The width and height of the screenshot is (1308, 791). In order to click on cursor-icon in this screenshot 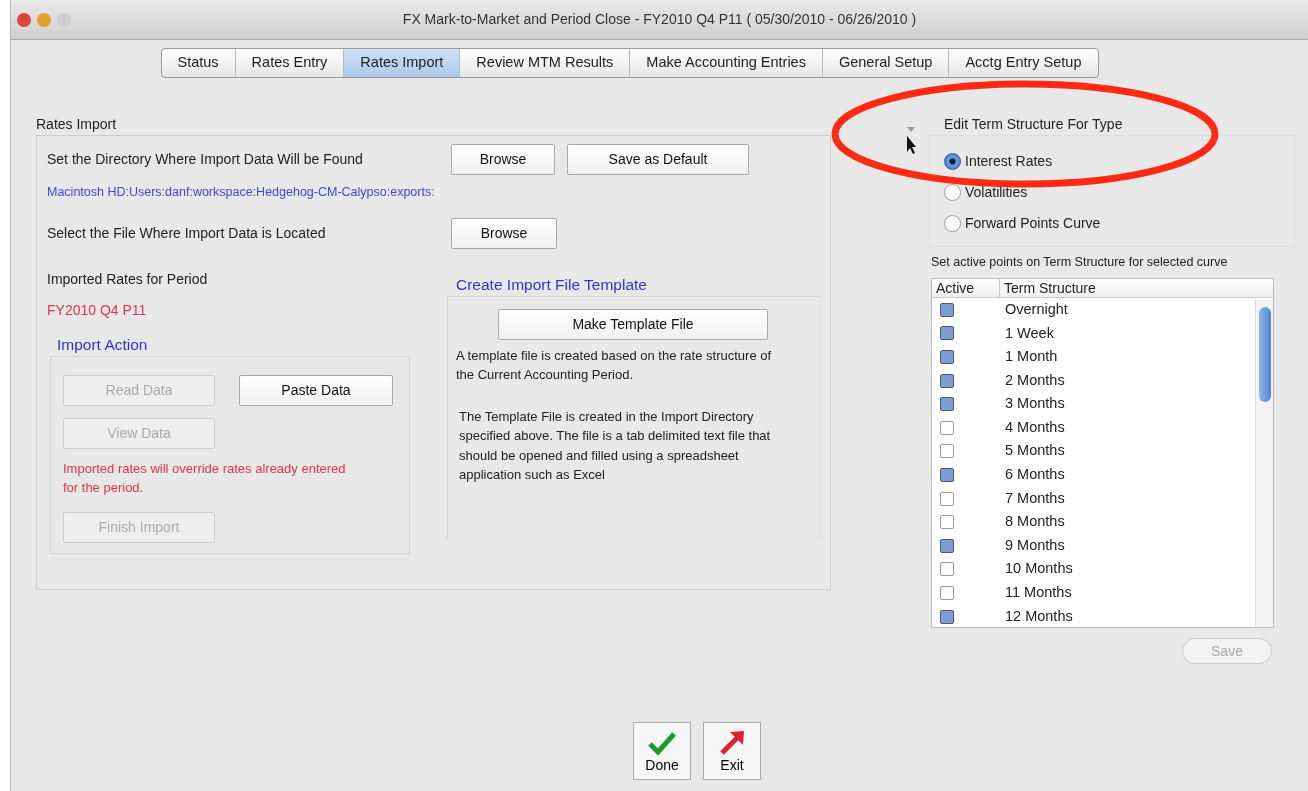, I will do `click(911, 141)`.